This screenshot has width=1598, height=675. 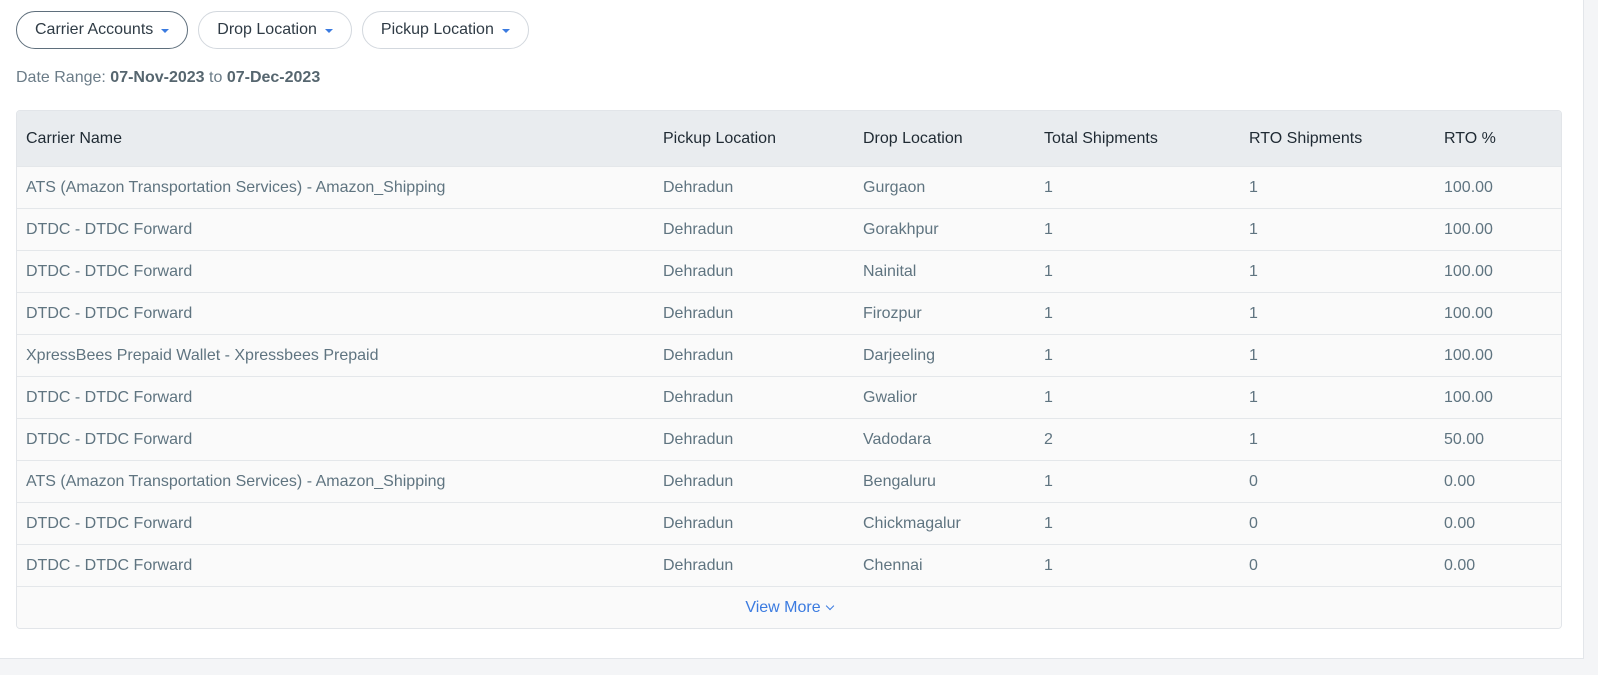 What do you see at coordinates (1498, 139) in the screenshot?
I see `column-header-rto-percent: RTO %` at bounding box center [1498, 139].